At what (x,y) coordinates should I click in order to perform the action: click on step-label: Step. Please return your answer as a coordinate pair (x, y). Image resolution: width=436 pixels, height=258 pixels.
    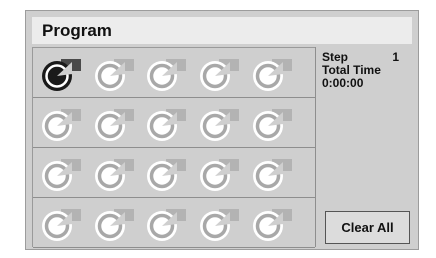
    Looking at the image, I should click on (335, 57).